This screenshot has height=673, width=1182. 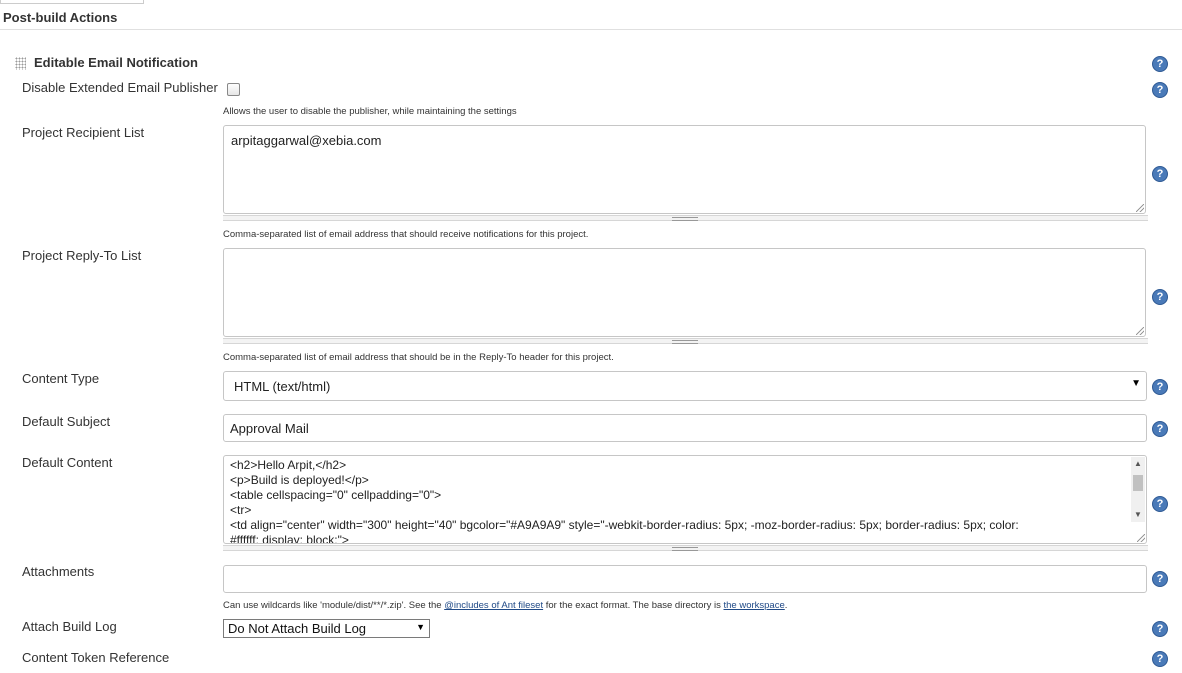 I want to click on block-title: Editable Email Notification, so click(x=116, y=62).